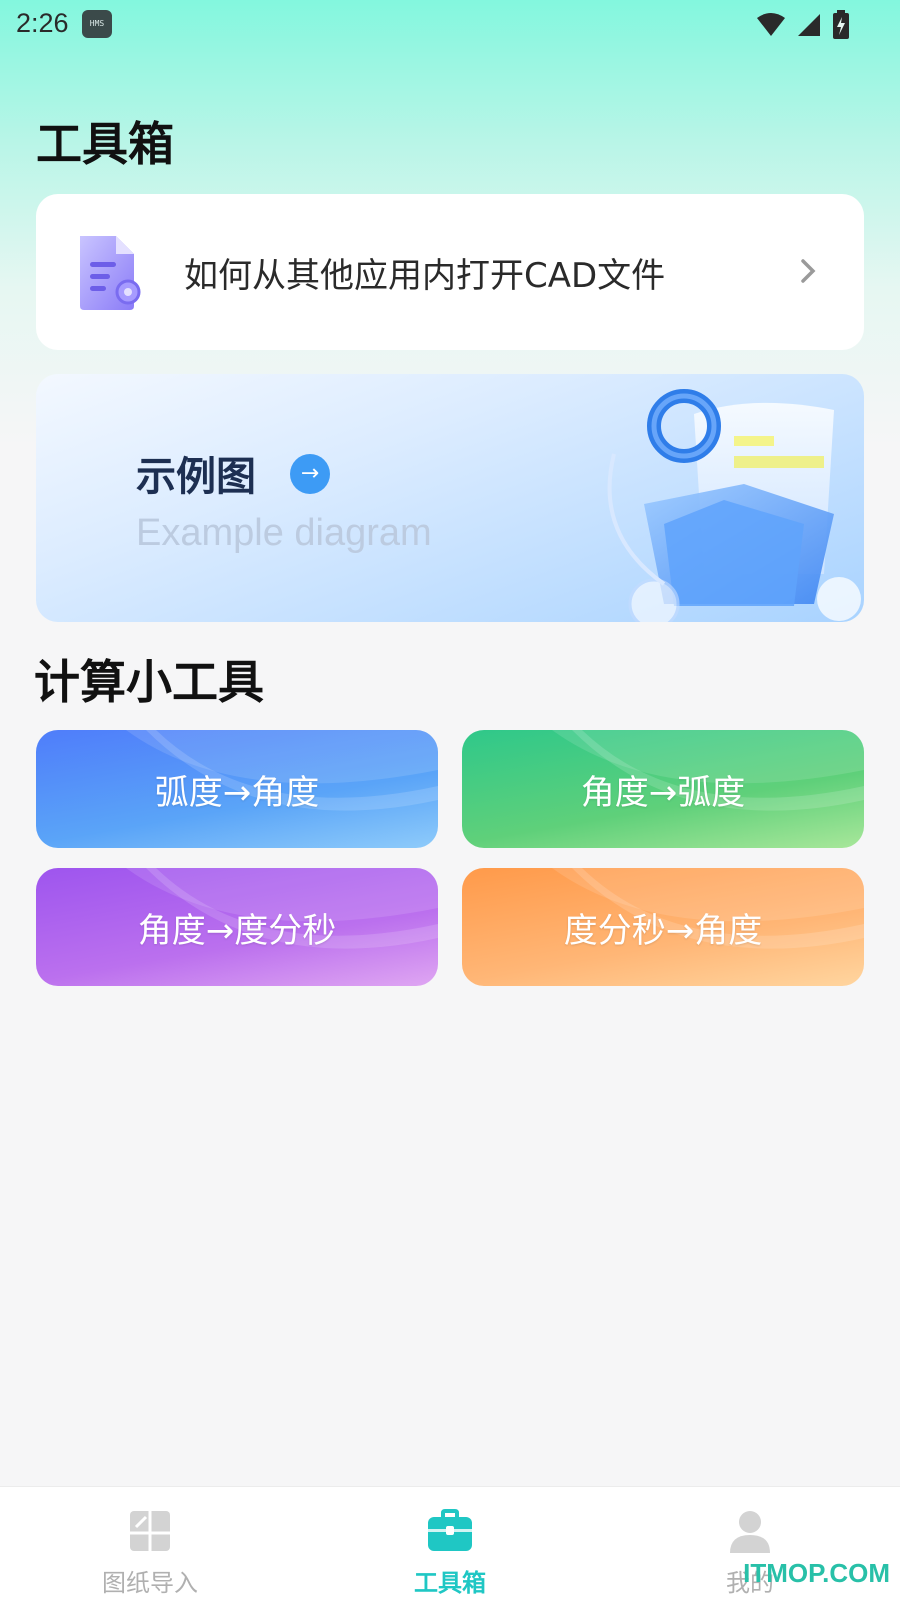 This screenshot has width=900, height=1600. What do you see at coordinates (237, 792) in the screenshot?
I see `tool-label: 弧度→角度` at bounding box center [237, 792].